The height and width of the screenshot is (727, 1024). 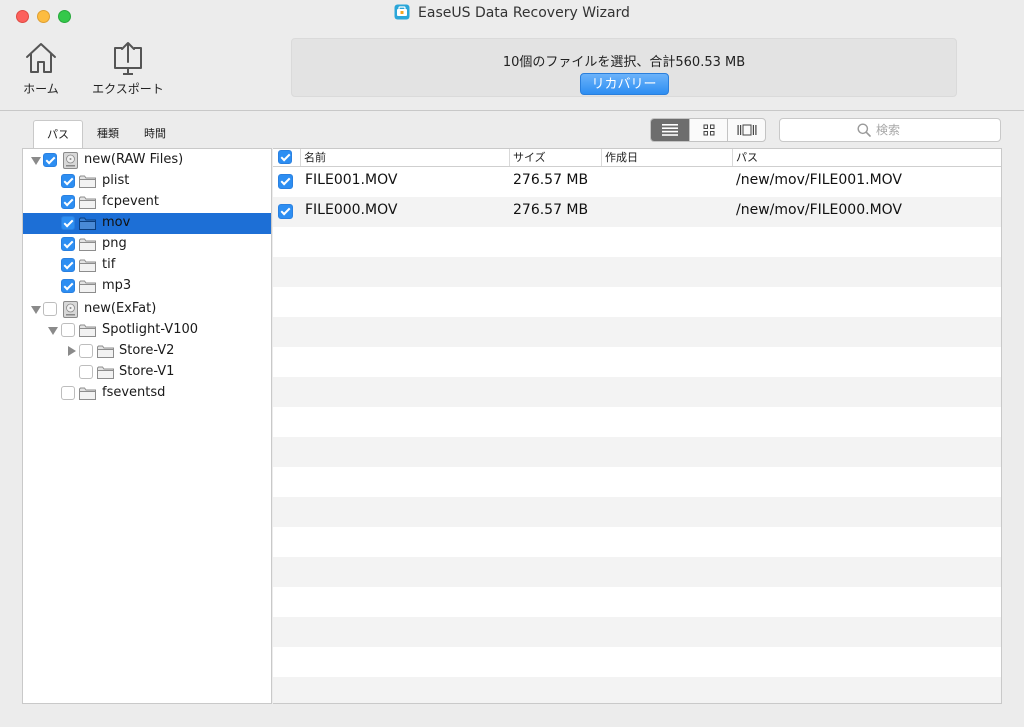 What do you see at coordinates (116, 180) in the screenshot?
I see `tree-item-label: plist` at bounding box center [116, 180].